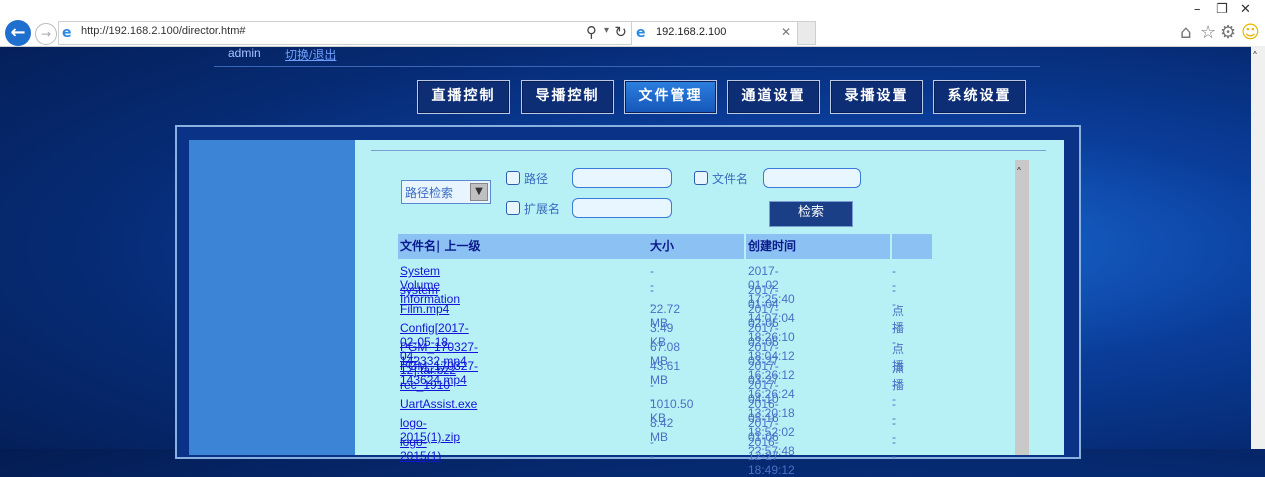 This screenshot has width=1265, height=477. Describe the element at coordinates (429, 193) in the screenshot. I see `search-mode-value: 路径检索` at that location.